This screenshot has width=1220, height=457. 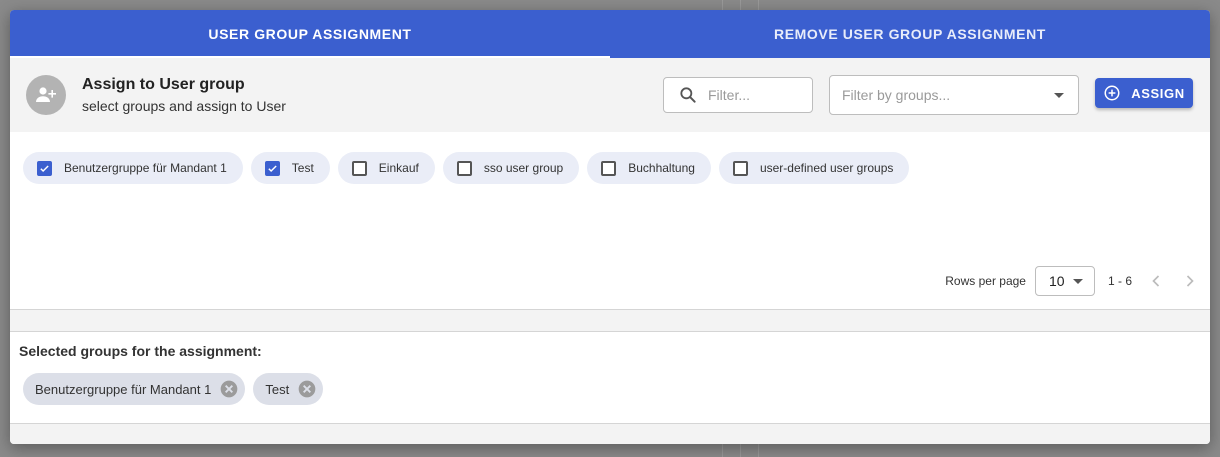 I want to click on group-chip-label: user-defined user groups, so click(x=826, y=168).